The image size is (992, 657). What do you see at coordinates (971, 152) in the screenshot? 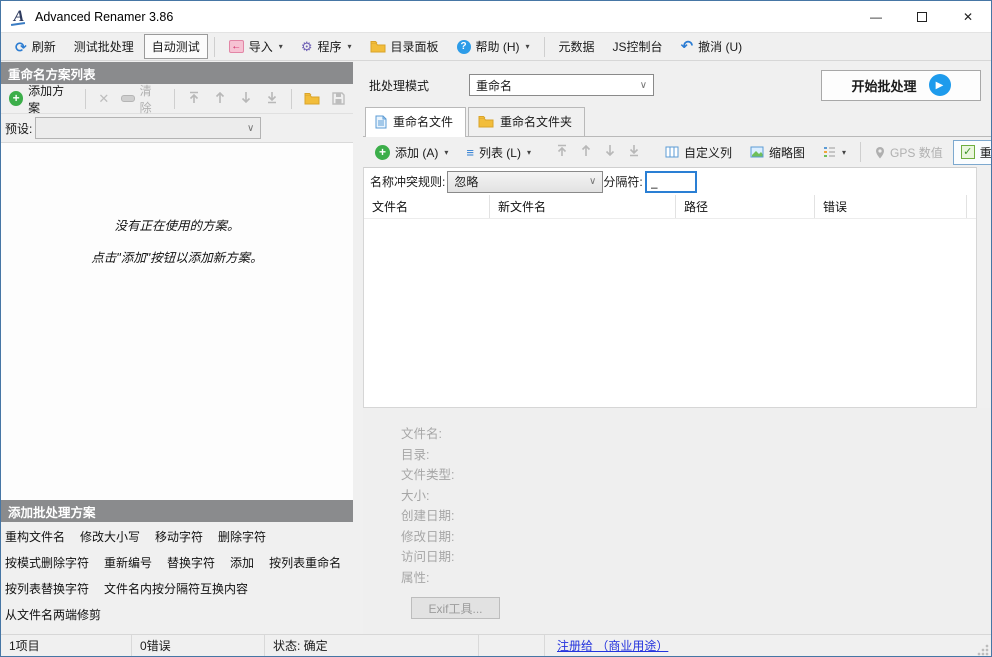
I see `rename-match-toggle: ✓ 重命名匹配` at bounding box center [971, 152].